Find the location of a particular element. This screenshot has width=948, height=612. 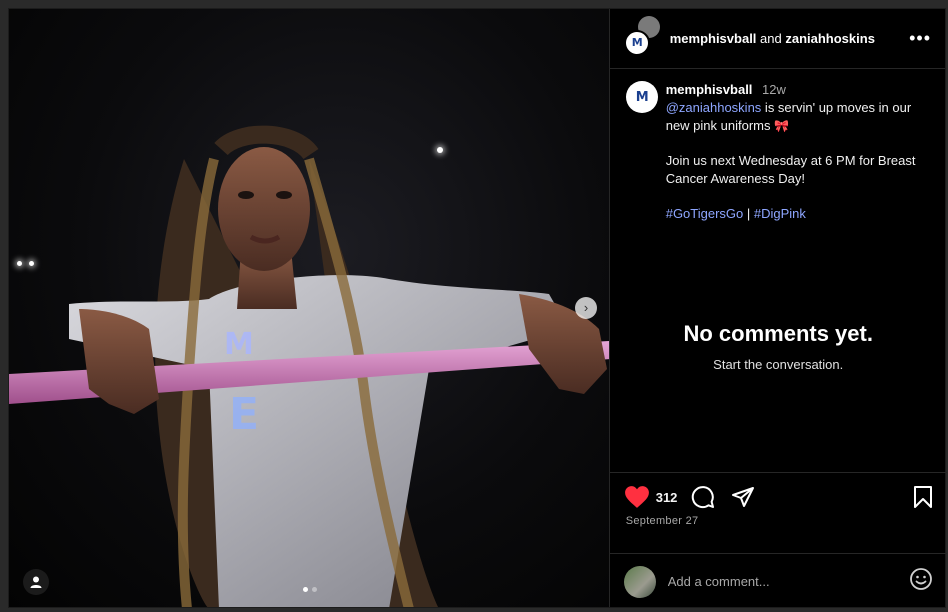

tagged-users-button is located at coordinates (36, 582).